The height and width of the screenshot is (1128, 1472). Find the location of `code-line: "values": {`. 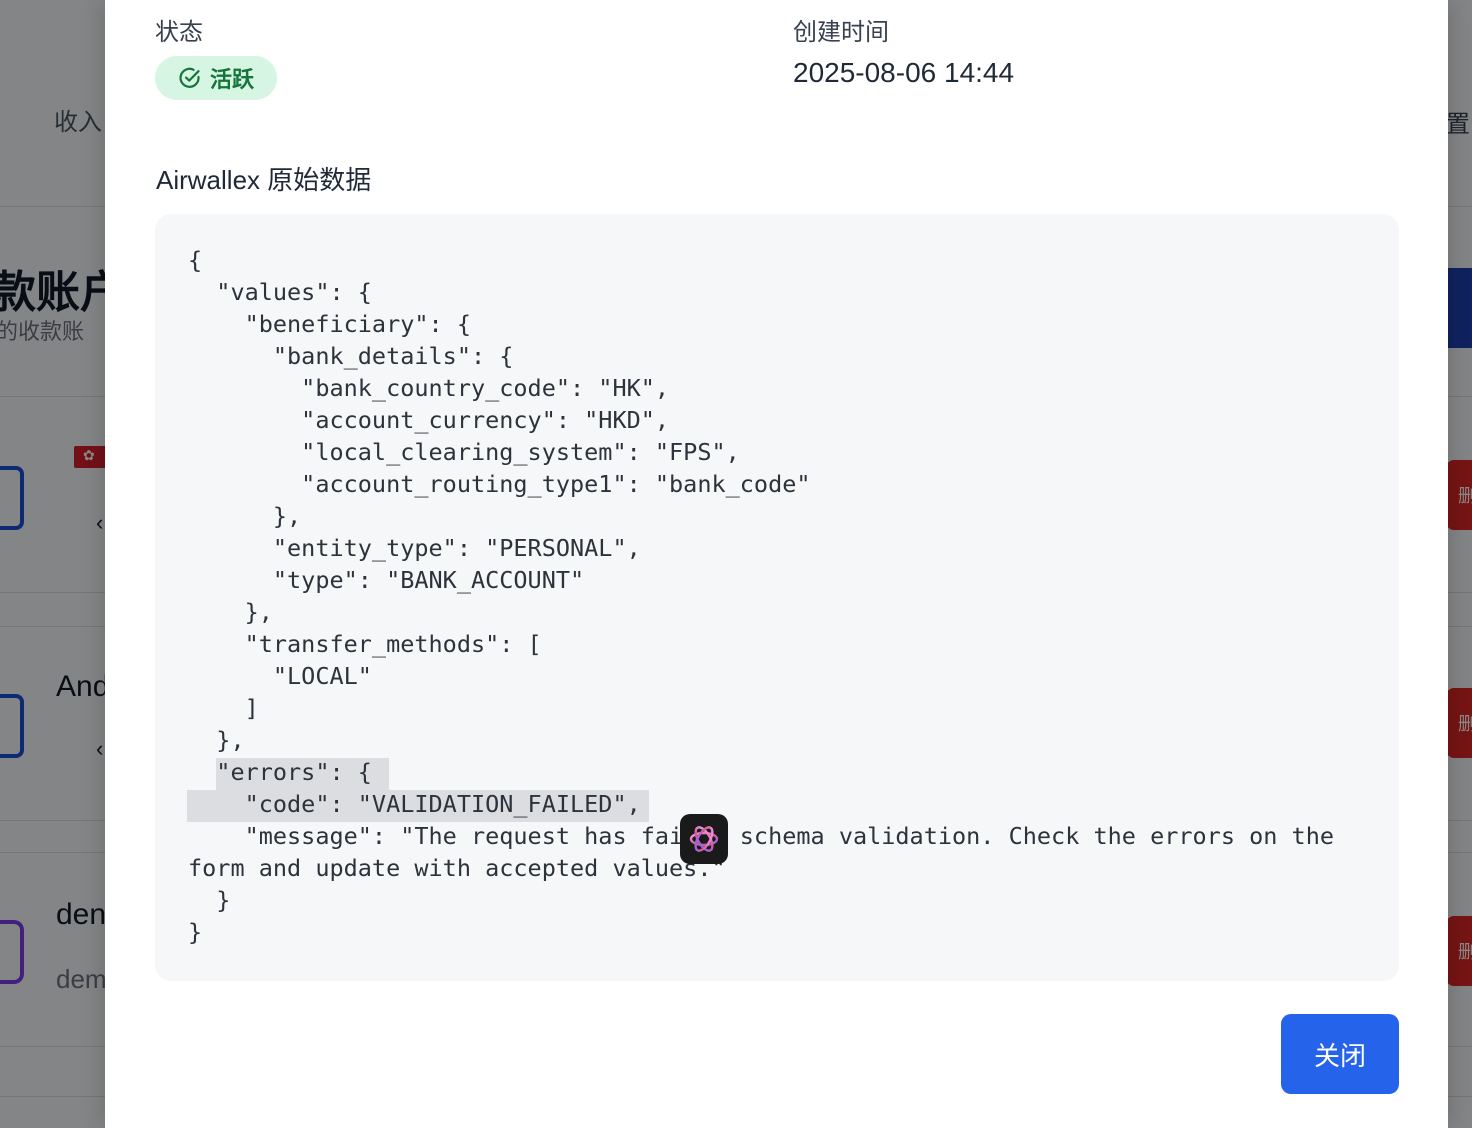

code-line: "values": { is located at coordinates (280, 292).